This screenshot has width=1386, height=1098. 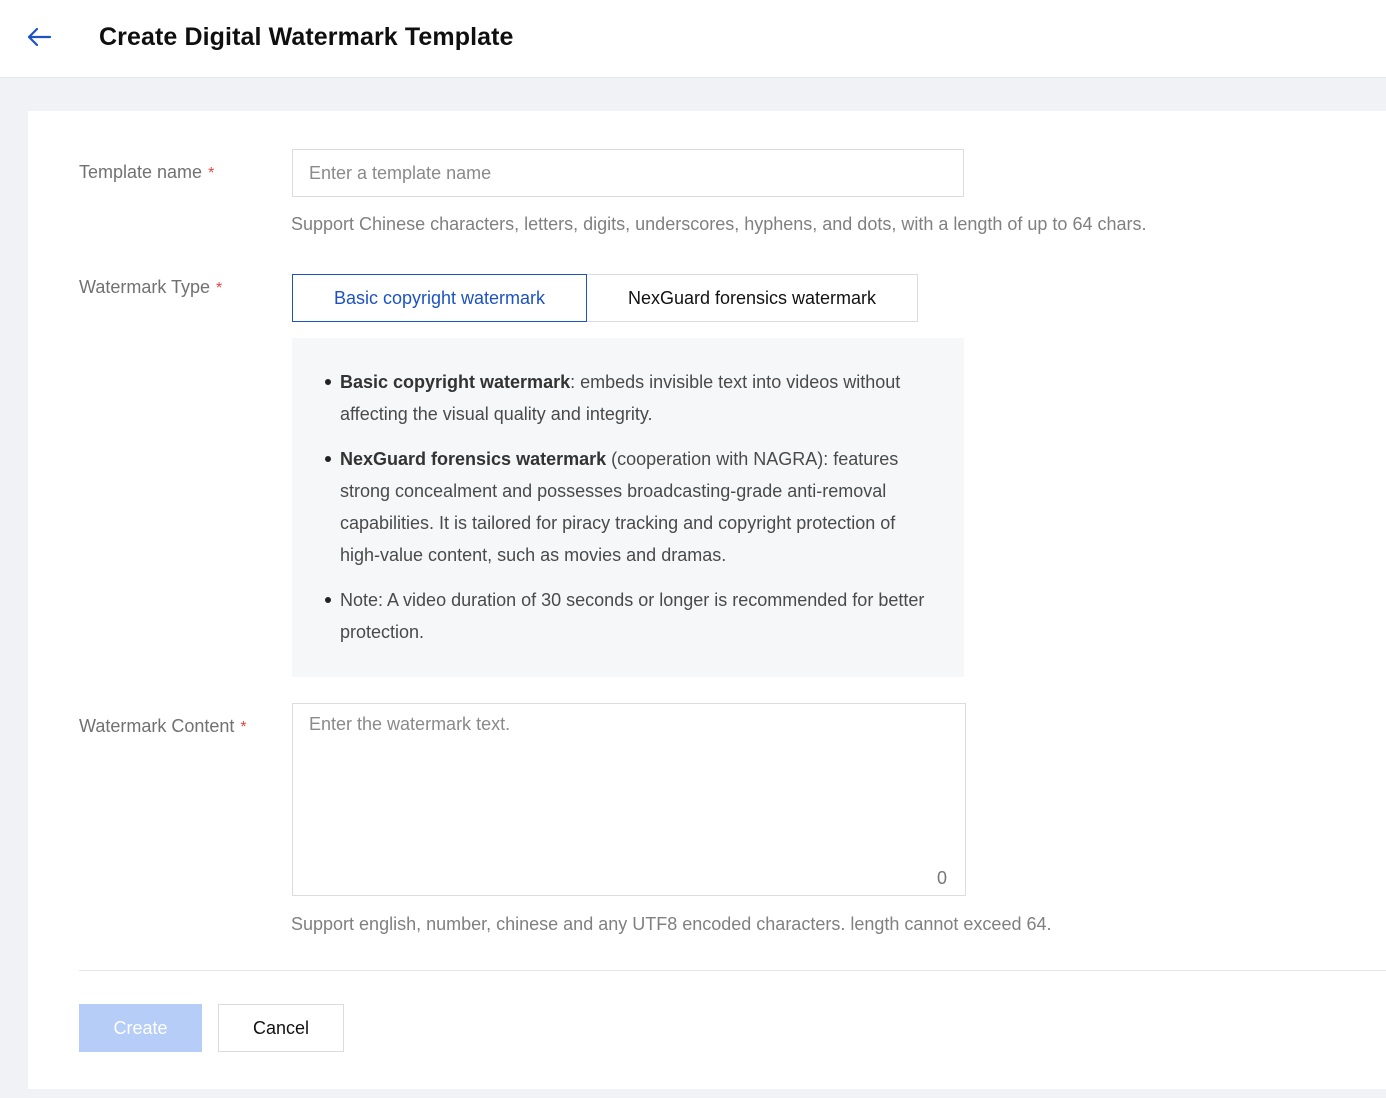 What do you see at coordinates (281, 1028) in the screenshot?
I see `cancel-button: Cancel` at bounding box center [281, 1028].